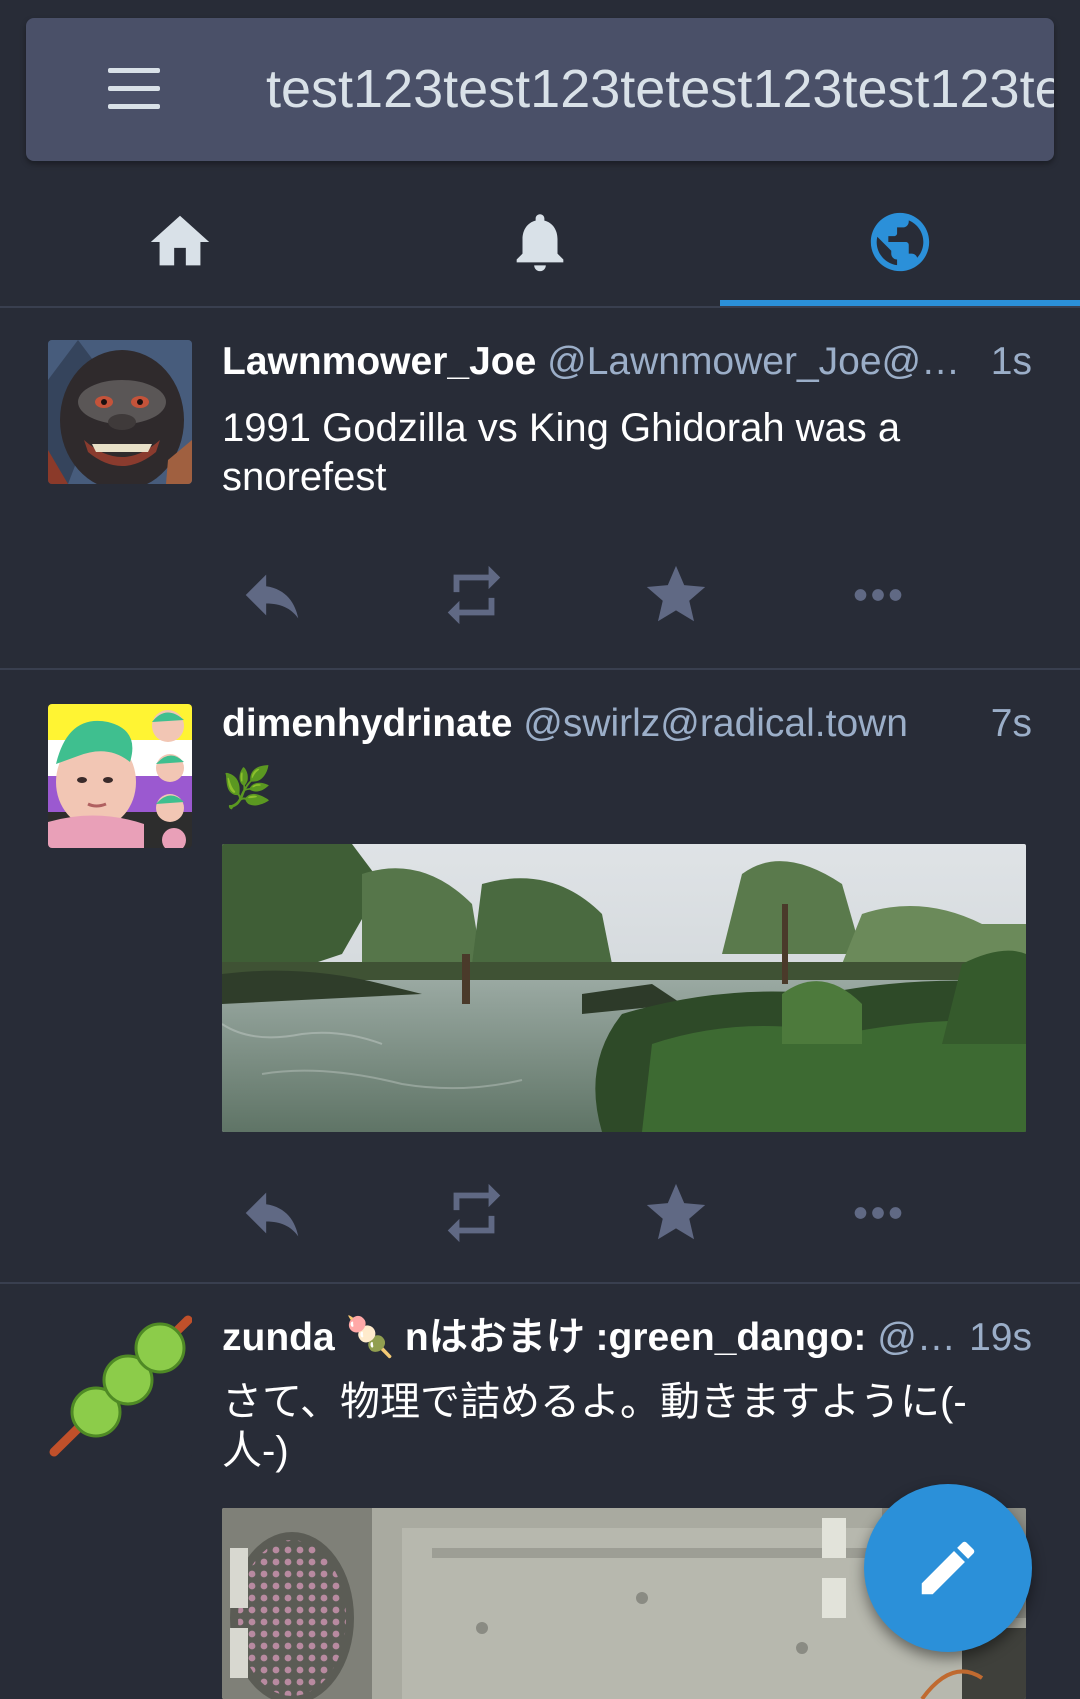 The width and height of the screenshot is (1080, 1699). I want to click on globe-icon, so click(900, 242).